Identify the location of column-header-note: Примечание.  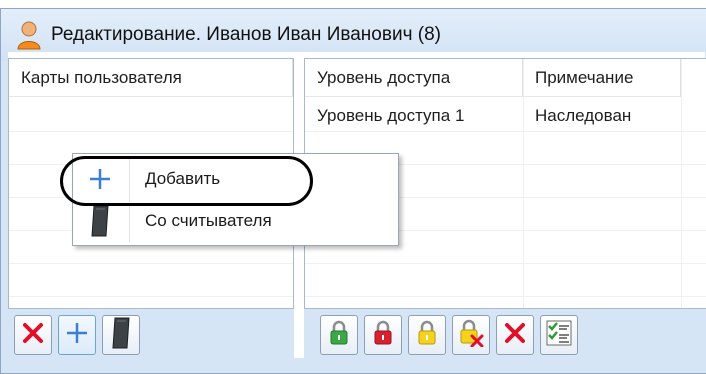
(602, 78).